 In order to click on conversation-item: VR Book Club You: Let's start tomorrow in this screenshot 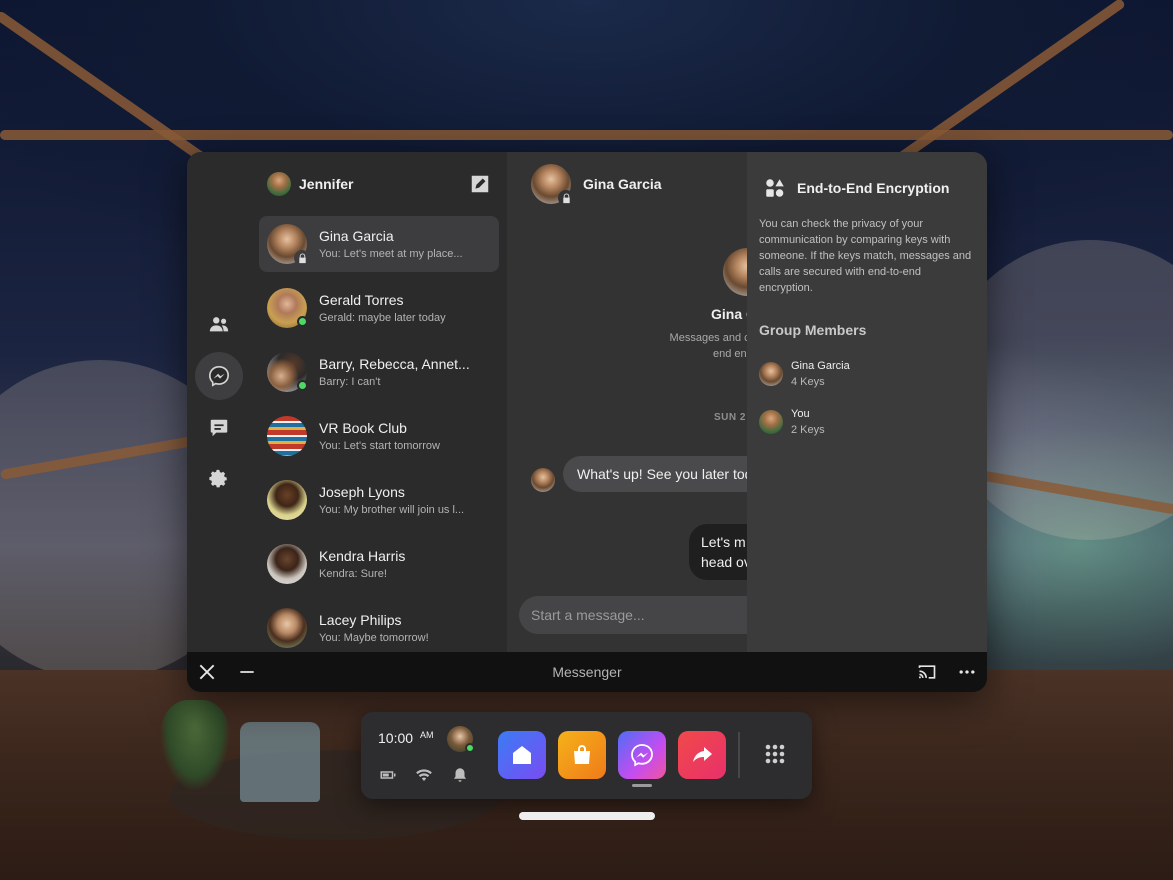, I will do `click(379, 436)`.